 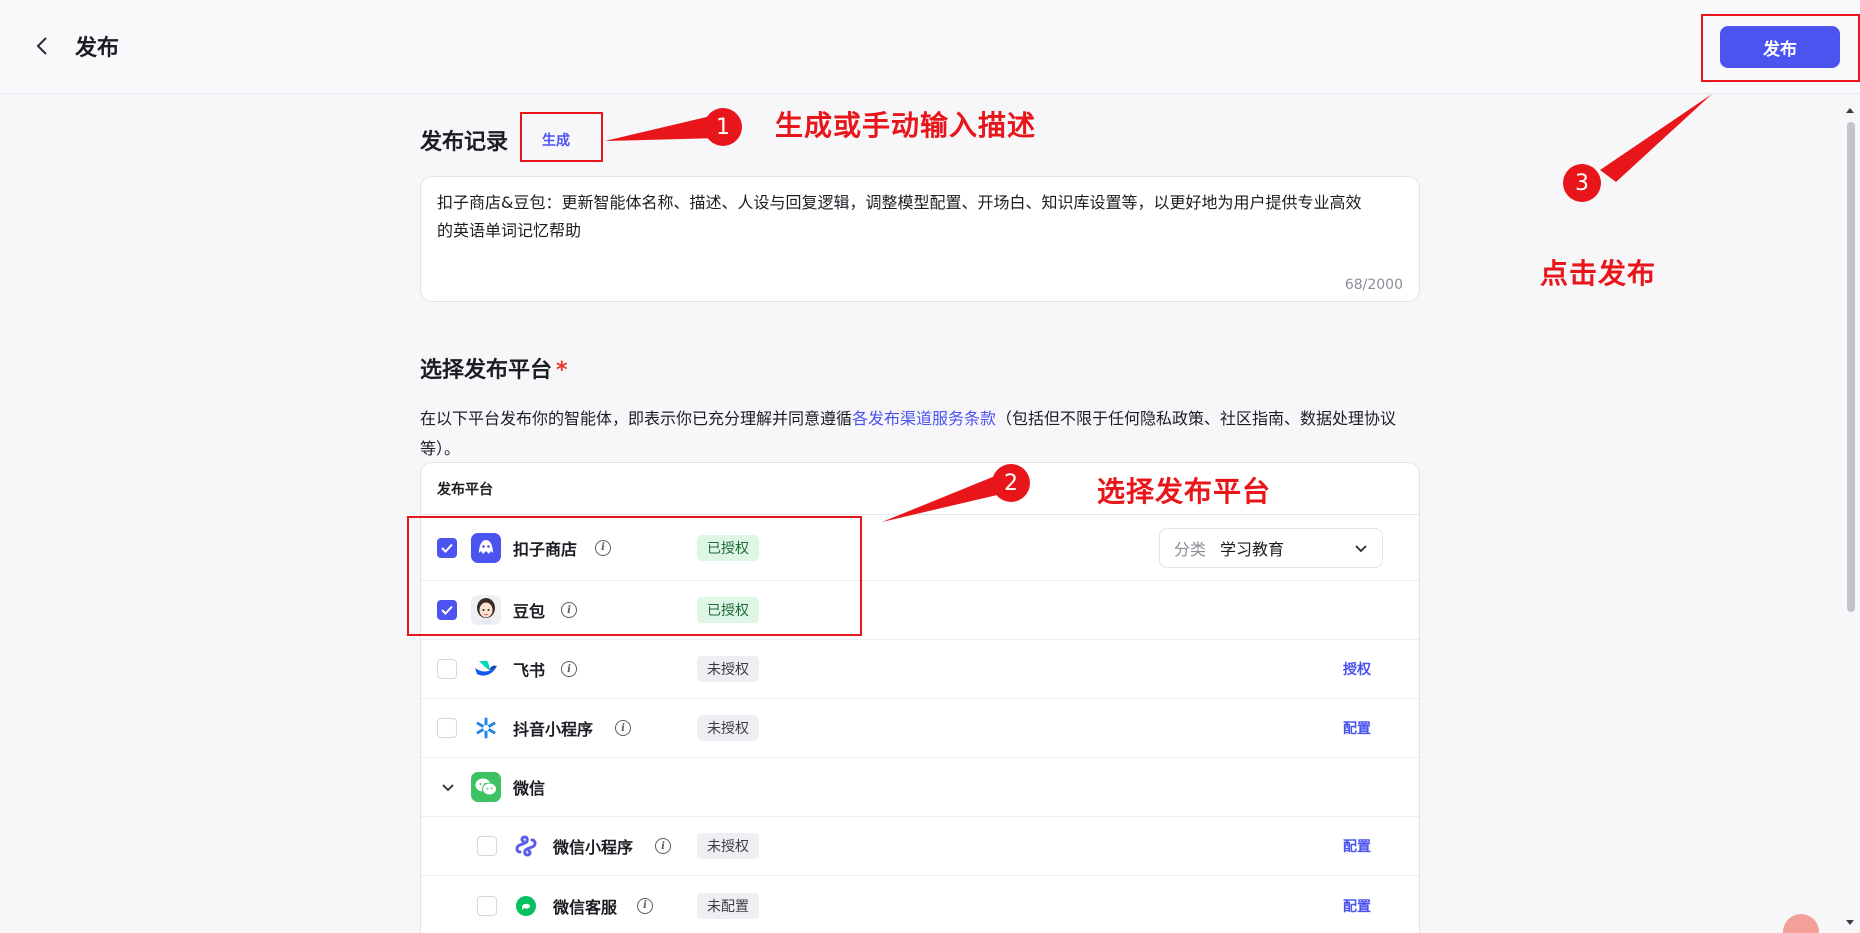 I want to click on annotation-box-platforms, so click(x=634, y=576).